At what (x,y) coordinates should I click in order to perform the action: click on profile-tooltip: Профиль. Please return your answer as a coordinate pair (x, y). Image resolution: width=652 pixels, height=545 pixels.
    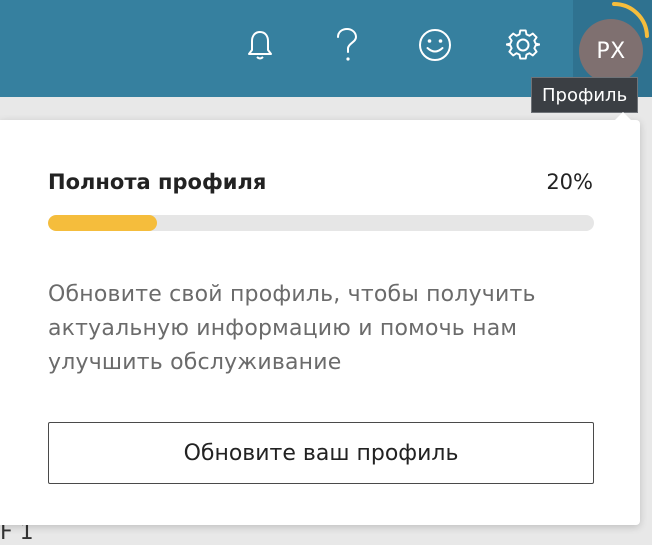
    Looking at the image, I should click on (585, 95).